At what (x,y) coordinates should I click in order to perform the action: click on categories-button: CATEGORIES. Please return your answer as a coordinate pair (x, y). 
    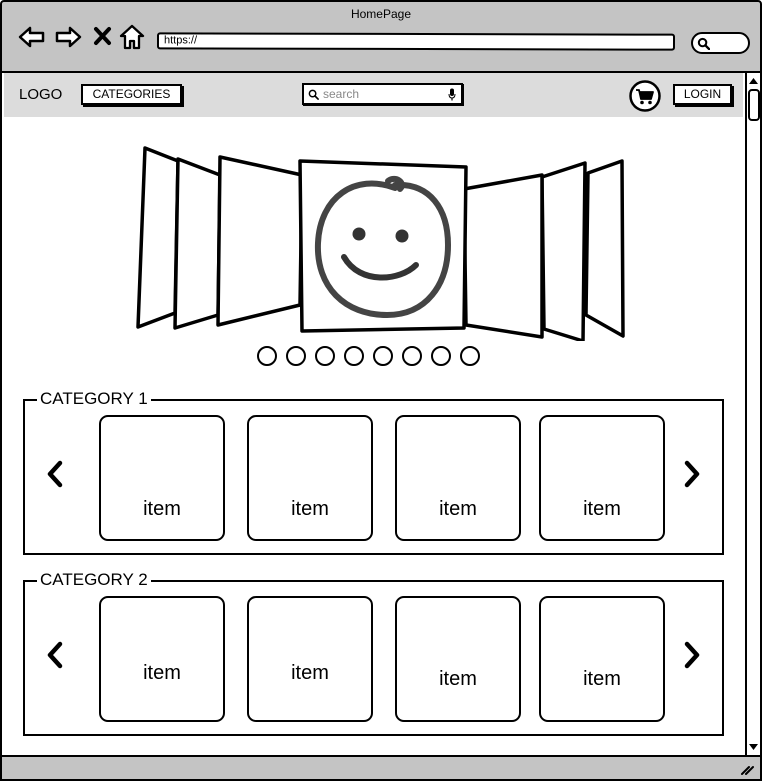
    Looking at the image, I should click on (131, 94).